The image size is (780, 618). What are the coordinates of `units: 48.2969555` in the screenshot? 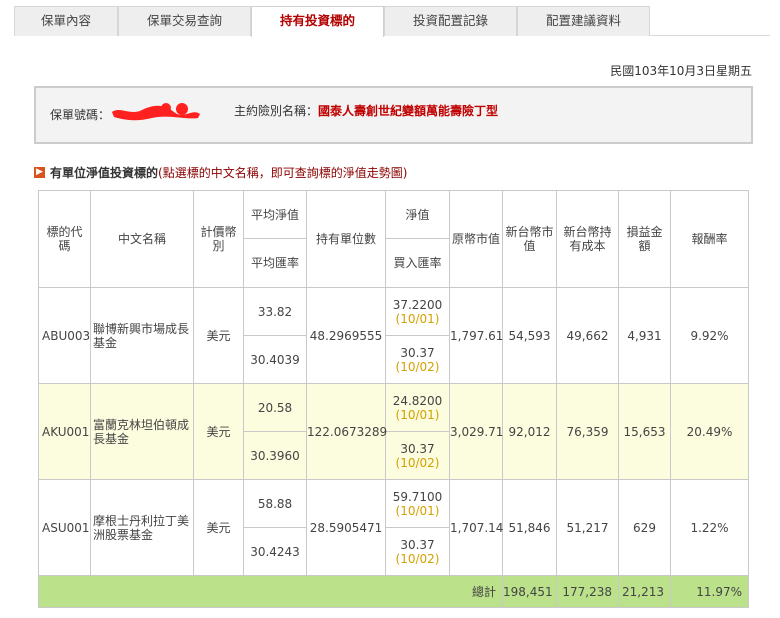 It's located at (346, 335).